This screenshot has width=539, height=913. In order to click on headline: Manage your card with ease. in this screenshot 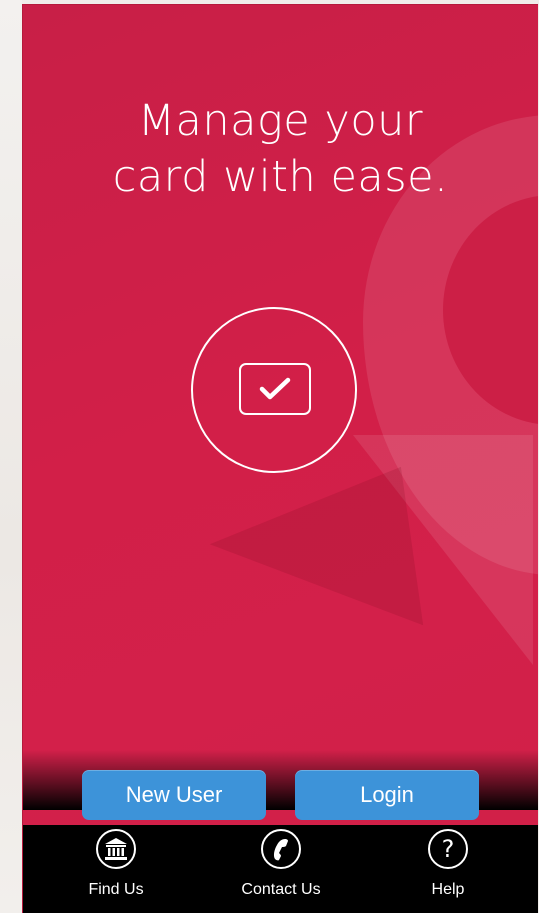, I will do `click(280, 149)`.